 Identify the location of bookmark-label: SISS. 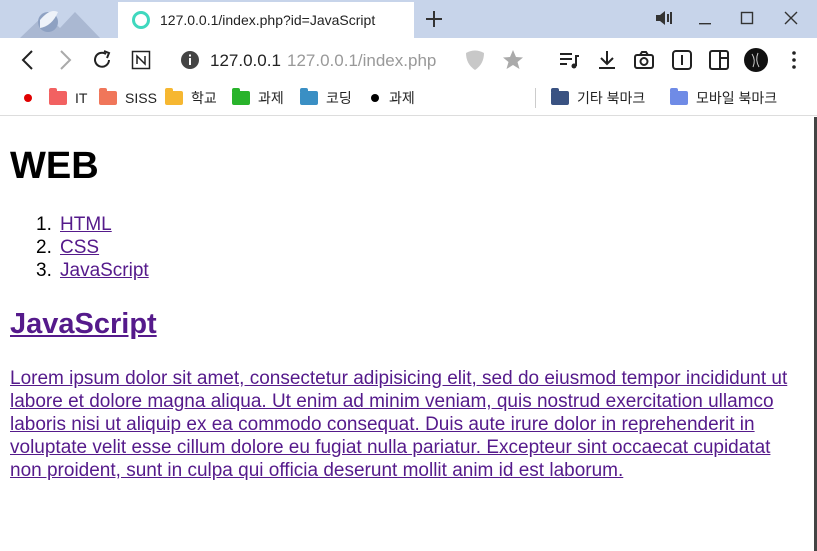
(141, 98).